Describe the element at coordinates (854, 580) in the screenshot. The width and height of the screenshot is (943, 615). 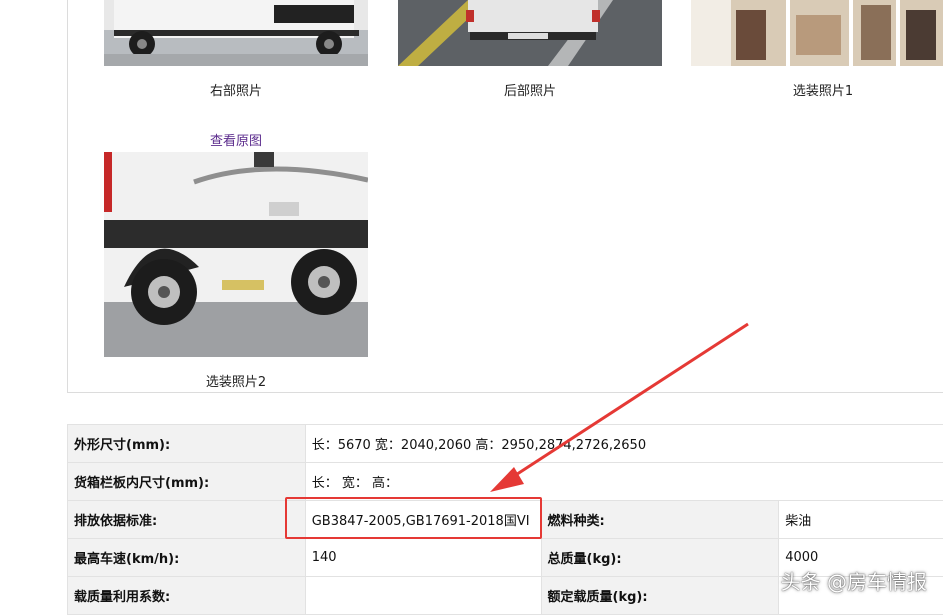
I see `watermark: 头条 @房车情报` at that location.